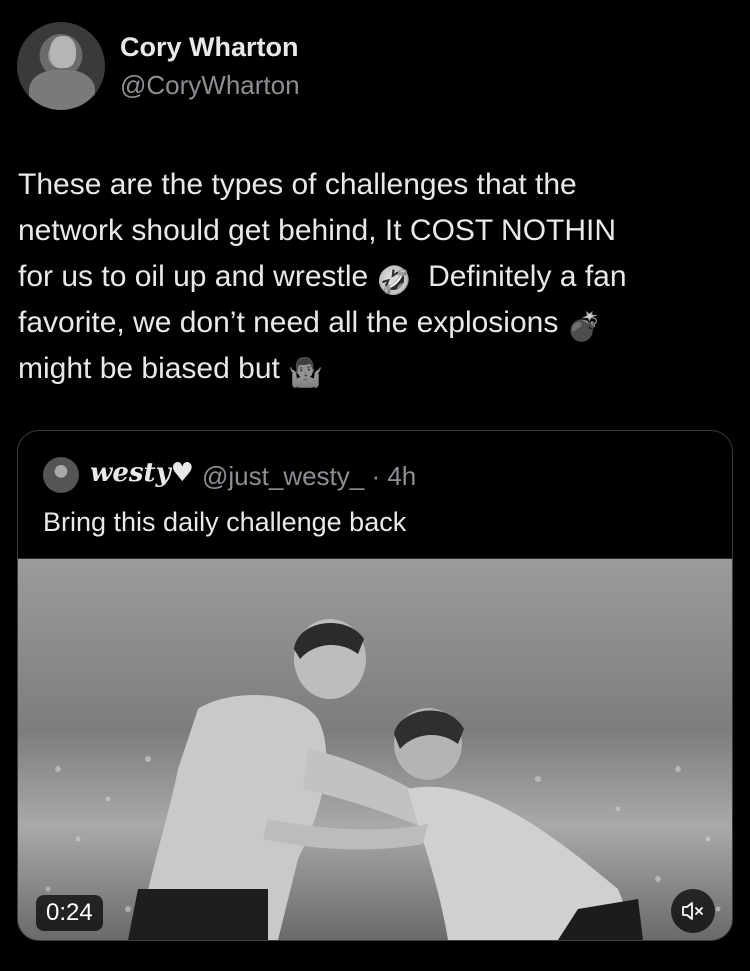 This screenshot has width=750, height=971. Describe the element at coordinates (62, 90) in the screenshot. I see `avatar-body-shape` at that location.